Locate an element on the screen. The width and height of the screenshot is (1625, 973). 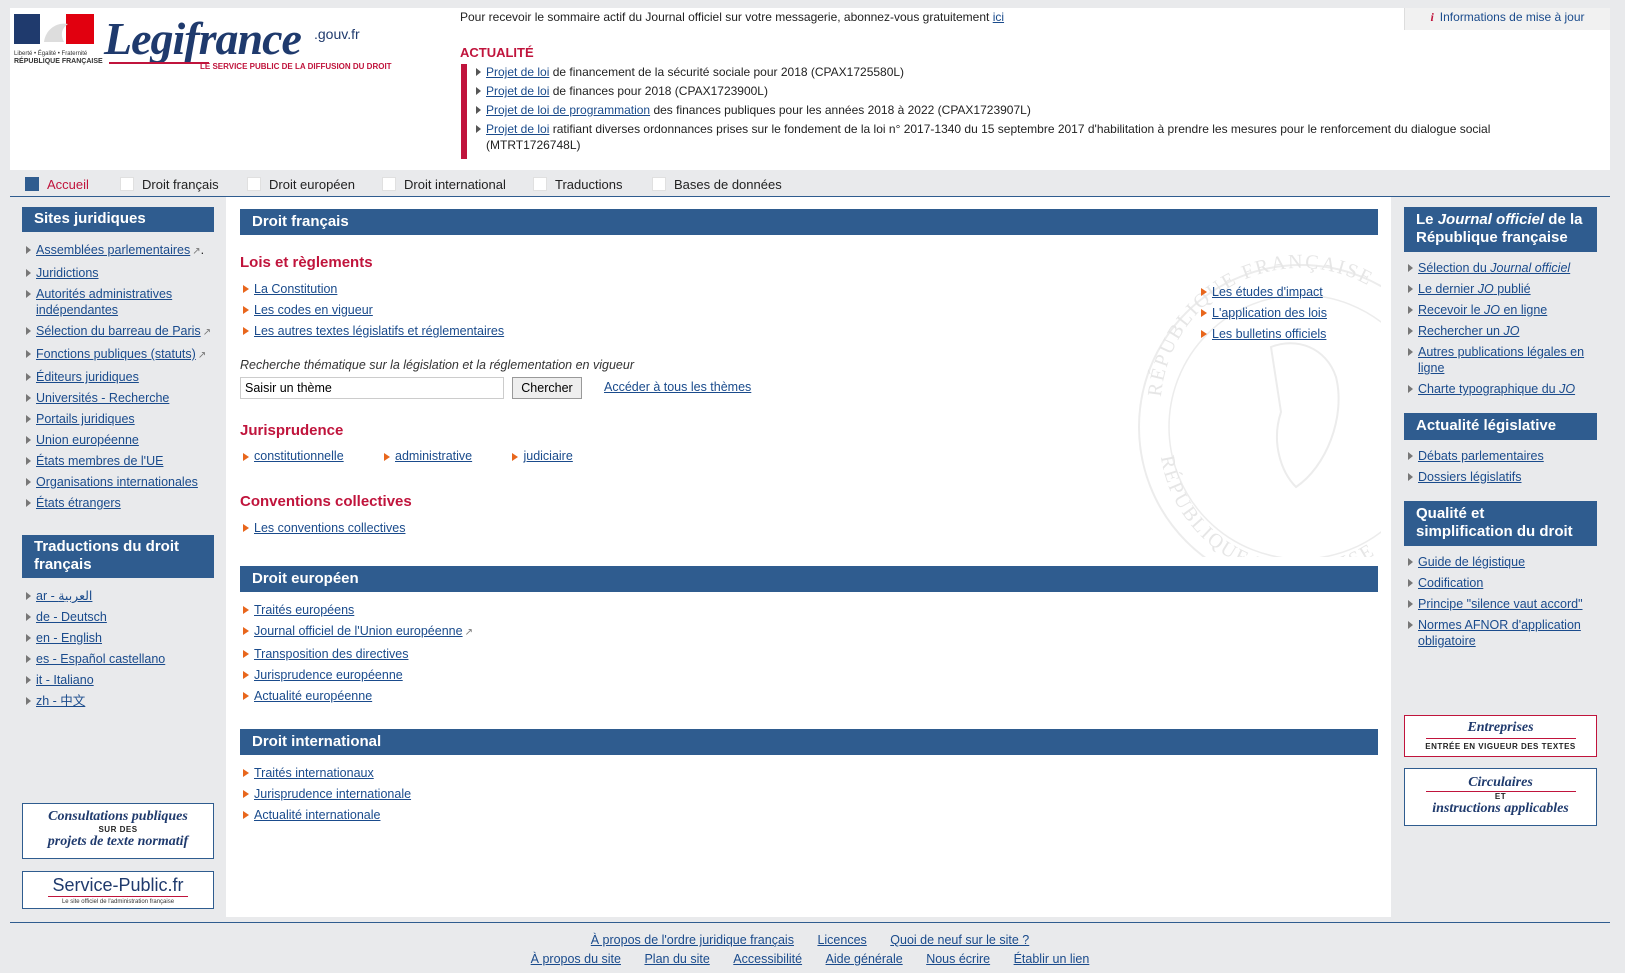
list-item: Les bulletins officiels is located at coordinates (1262, 334).